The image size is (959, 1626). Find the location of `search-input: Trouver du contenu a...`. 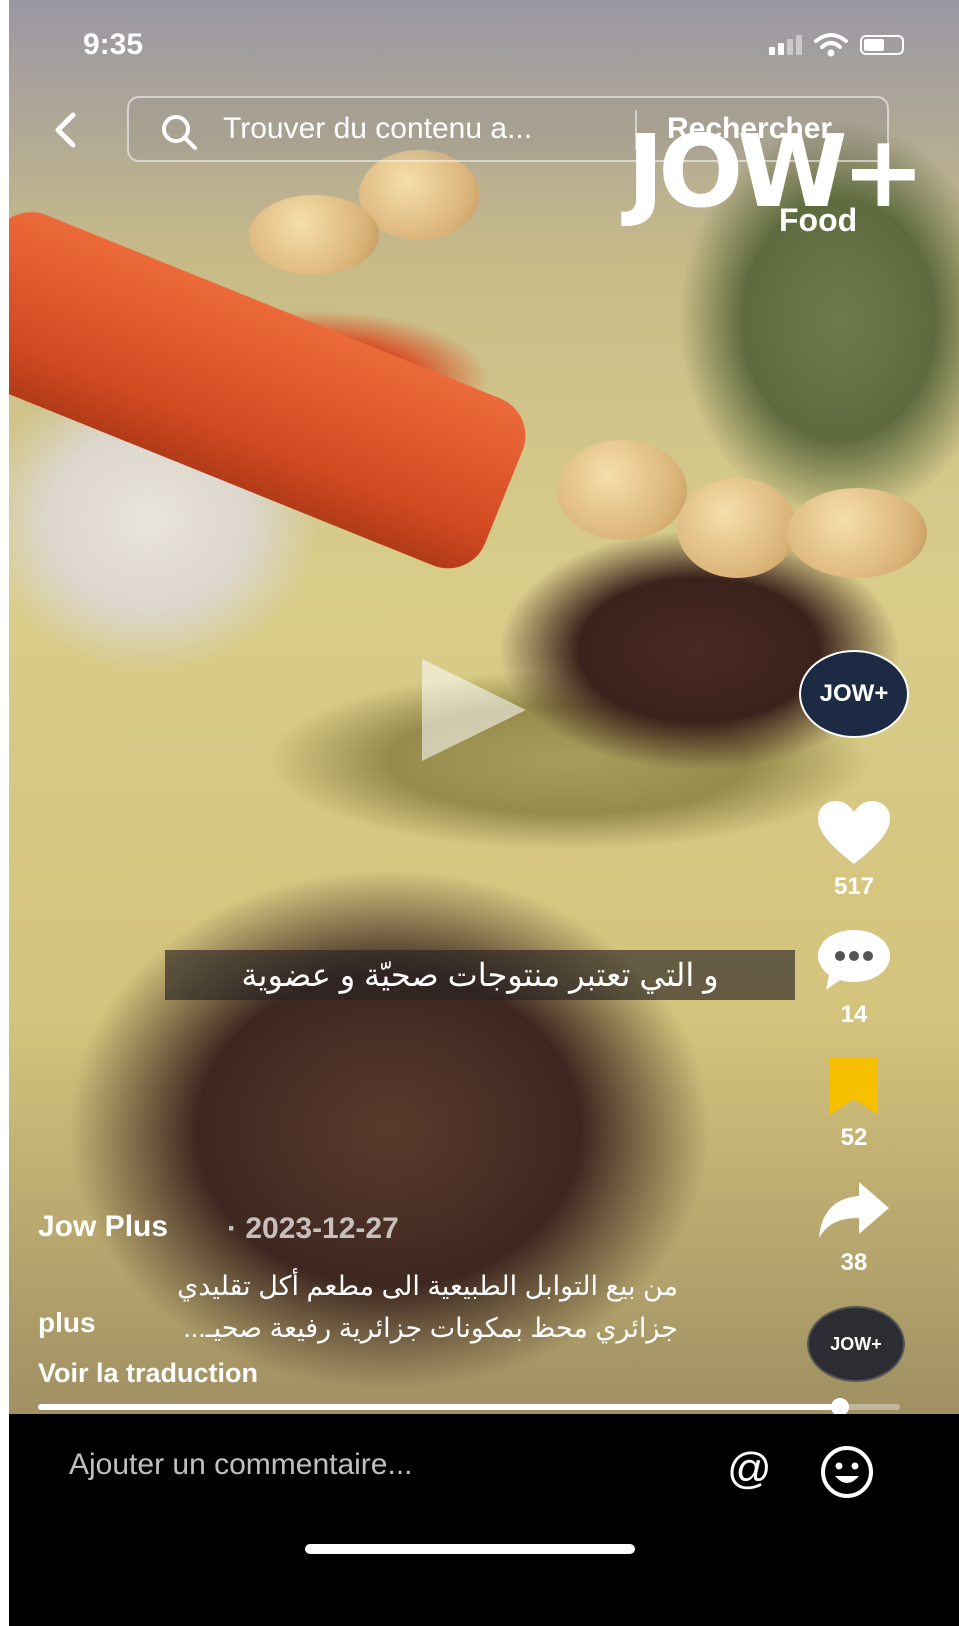

search-input: Trouver du contenu a... is located at coordinates (377, 129).